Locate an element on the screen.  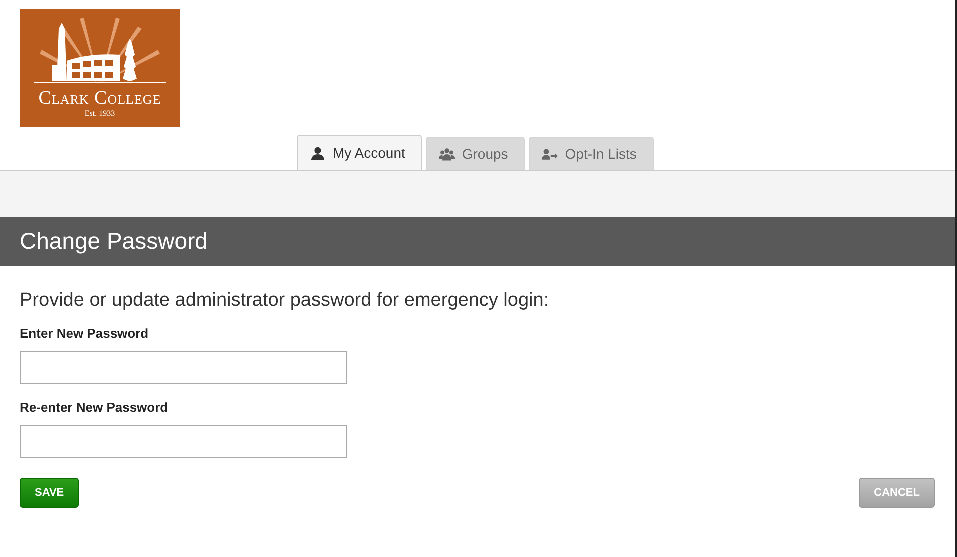
form-instructions: Provide or update administrator password for emergency login: is located at coordinates (285, 301).